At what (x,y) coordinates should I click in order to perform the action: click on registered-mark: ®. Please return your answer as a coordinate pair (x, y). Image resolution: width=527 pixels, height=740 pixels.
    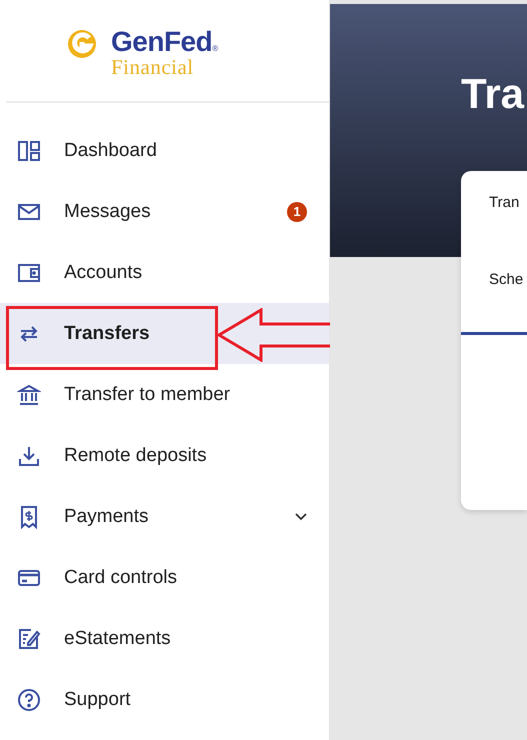
    Looking at the image, I should click on (215, 48).